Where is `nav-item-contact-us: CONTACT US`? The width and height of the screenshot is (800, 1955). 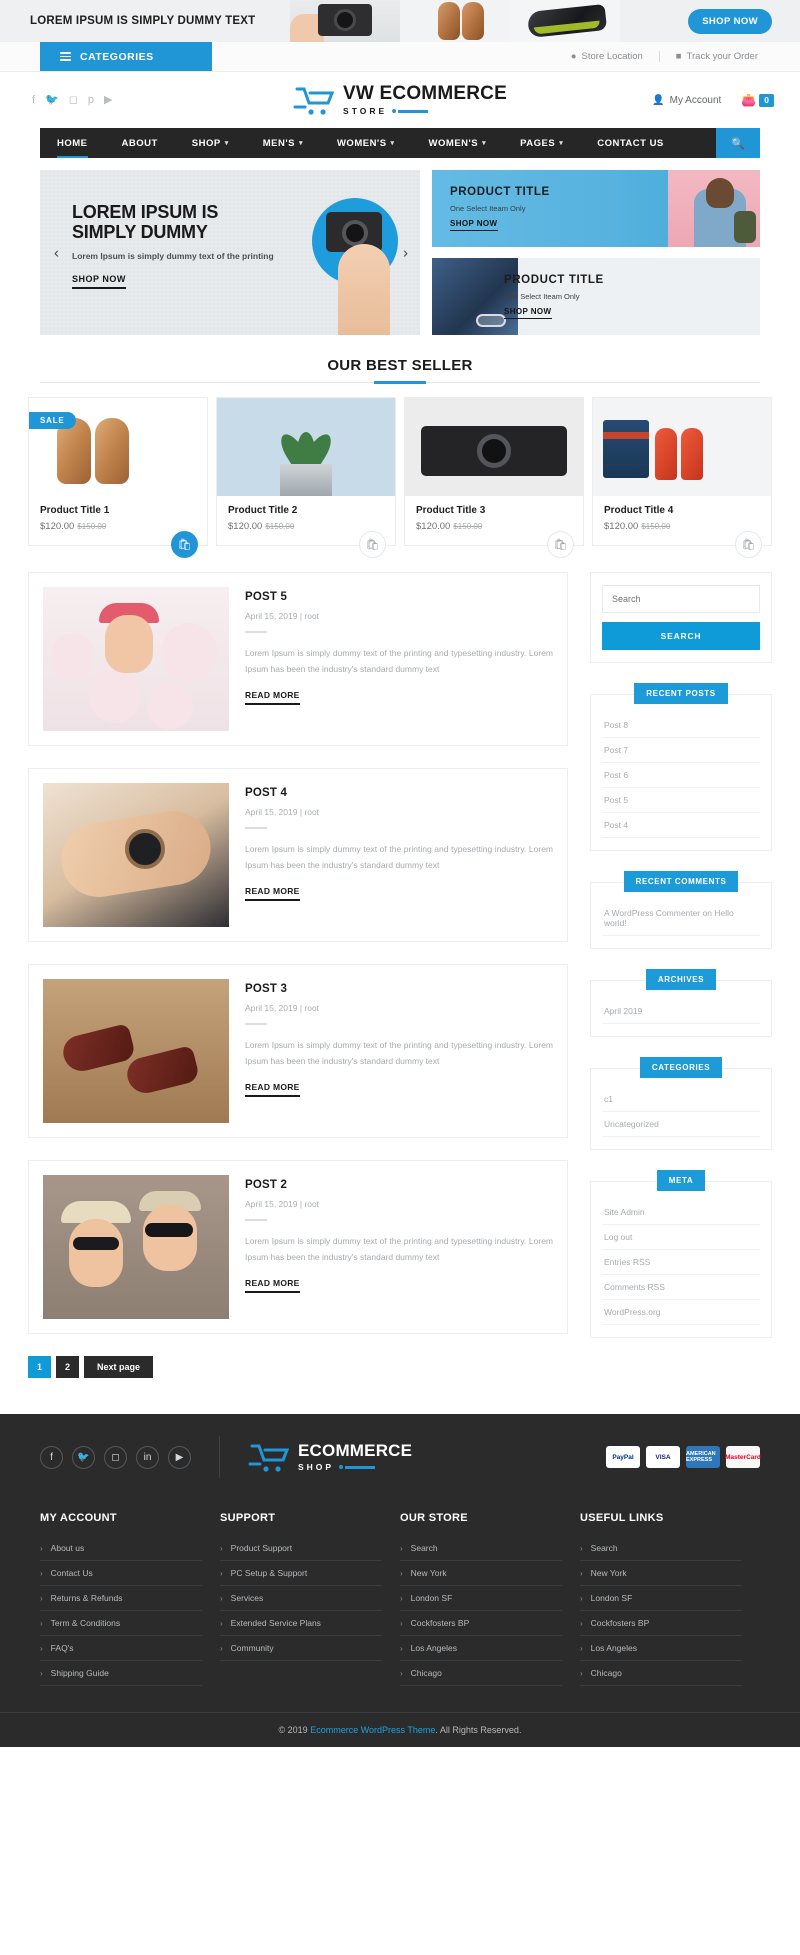
nav-item-contact-us: CONTACT US is located at coordinates (630, 143).